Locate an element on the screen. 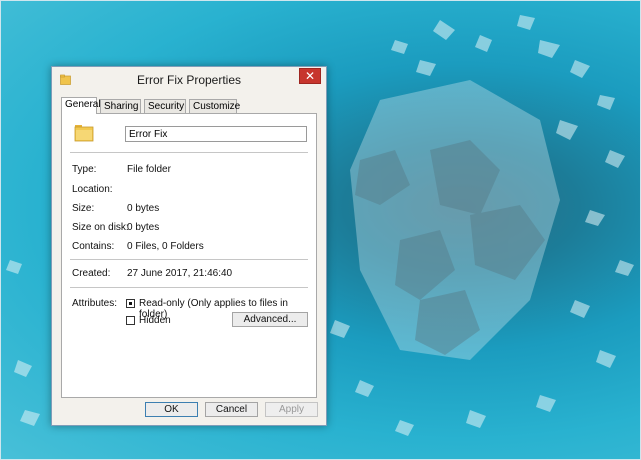  tab-general-label: General is located at coordinates (83, 104).